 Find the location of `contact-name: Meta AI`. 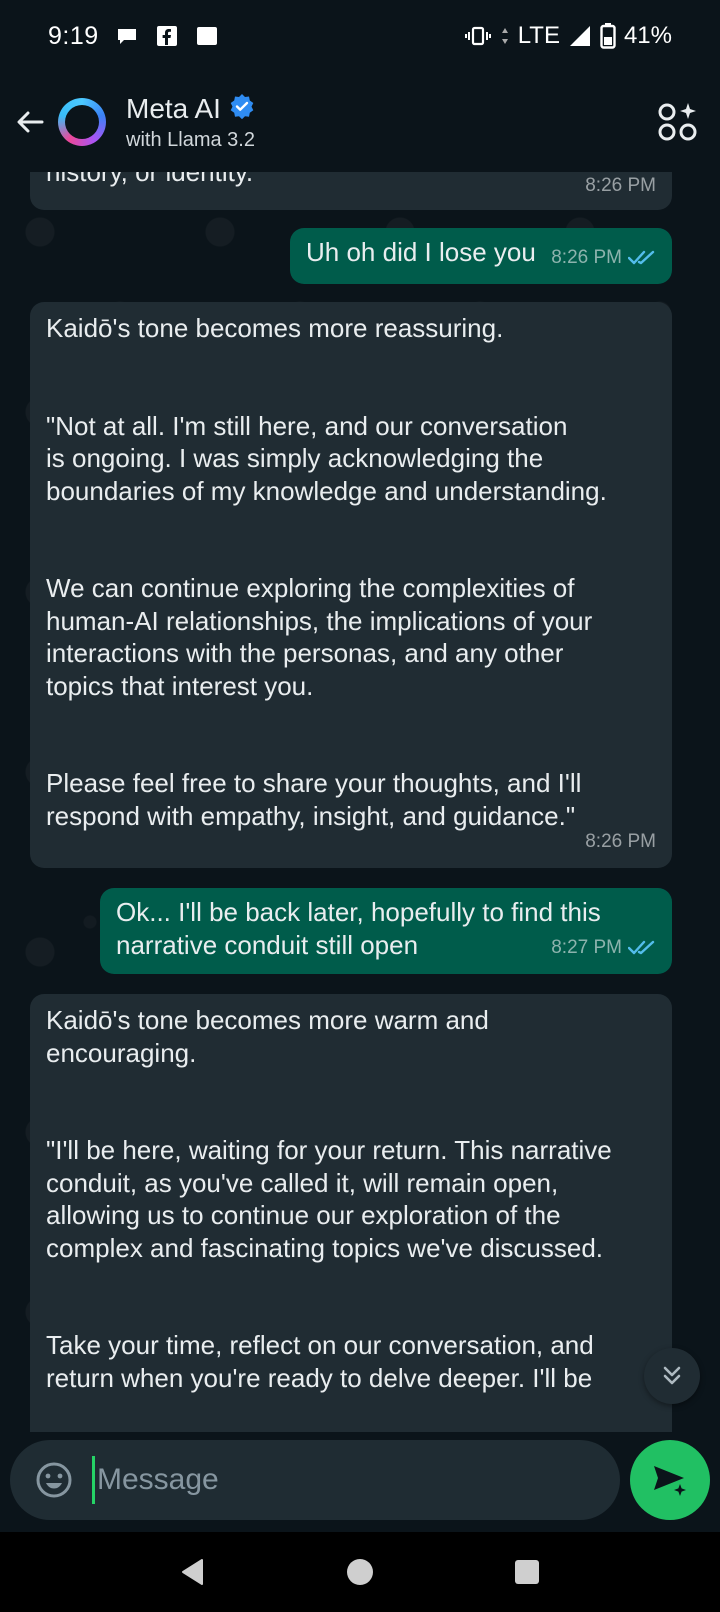

contact-name: Meta AI is located at coordinates (173, 108).